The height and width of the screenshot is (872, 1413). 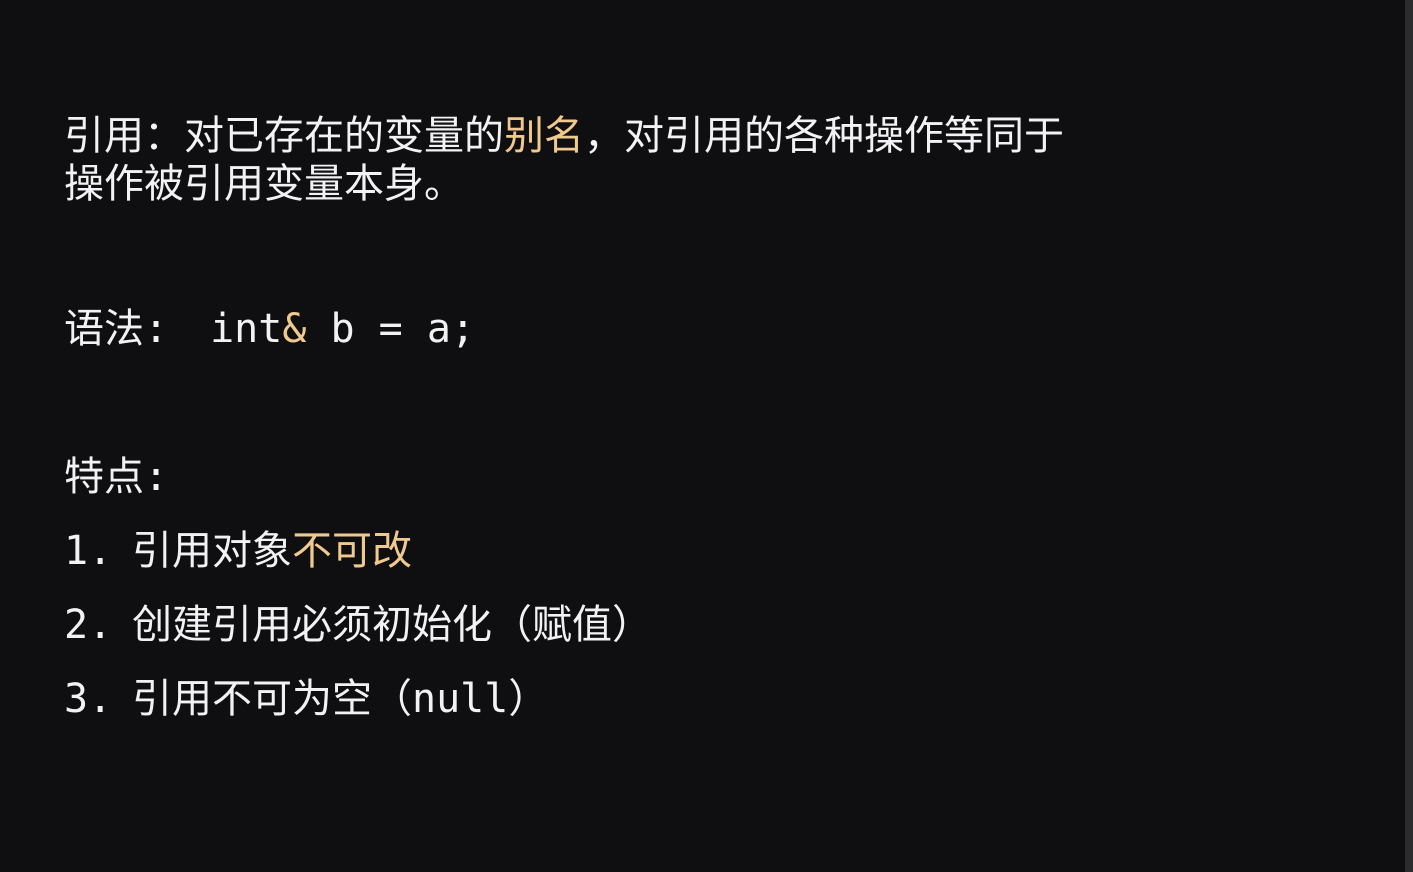 What do you see at coordinates (124, 136) in the screenshot?
I see `definition-label: 引用：` at bounding box center [124, 136].